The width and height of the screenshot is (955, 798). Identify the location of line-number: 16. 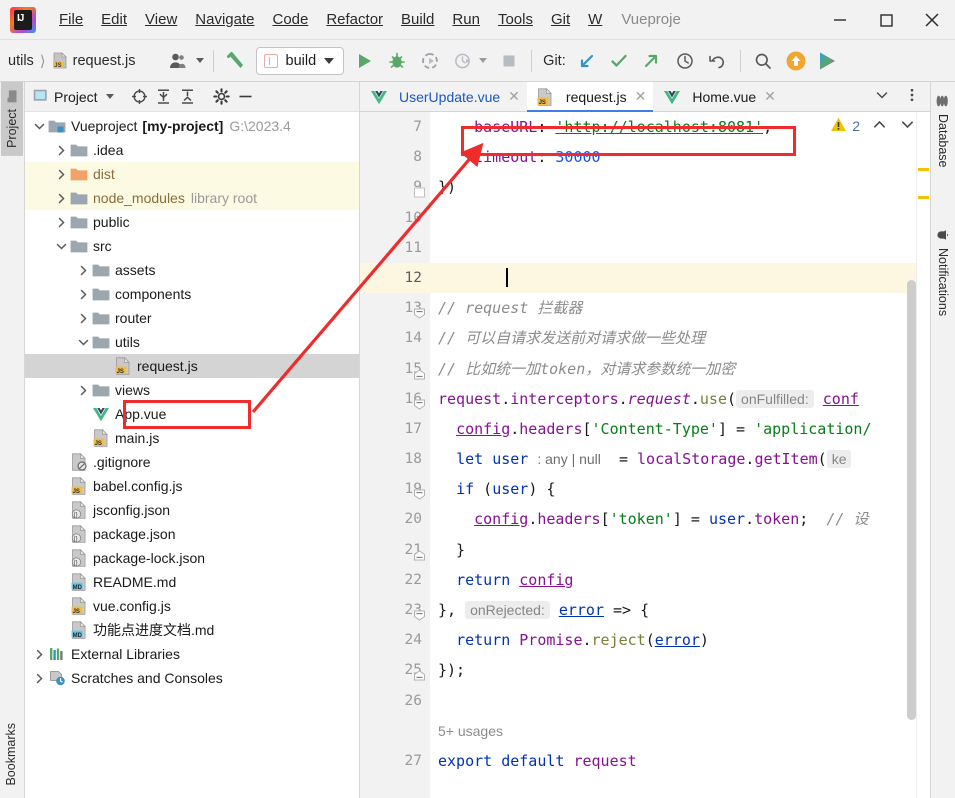
(395, 399).